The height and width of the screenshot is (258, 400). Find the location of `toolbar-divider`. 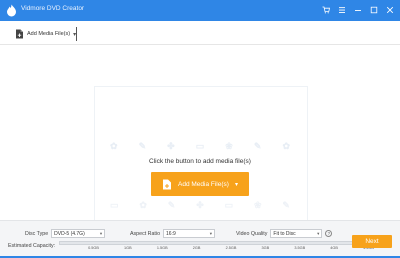

toolbar-divider is located at coordinates (76, 34).